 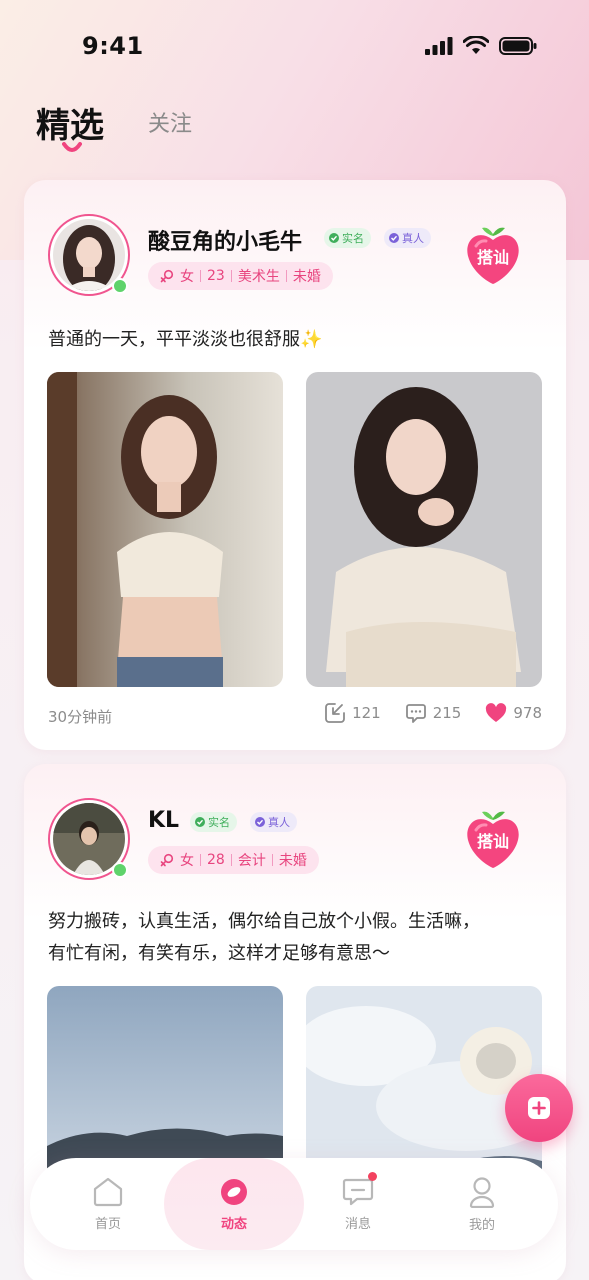 I want to click on tab-me-label: 我的, so click(x=481, y=1225).